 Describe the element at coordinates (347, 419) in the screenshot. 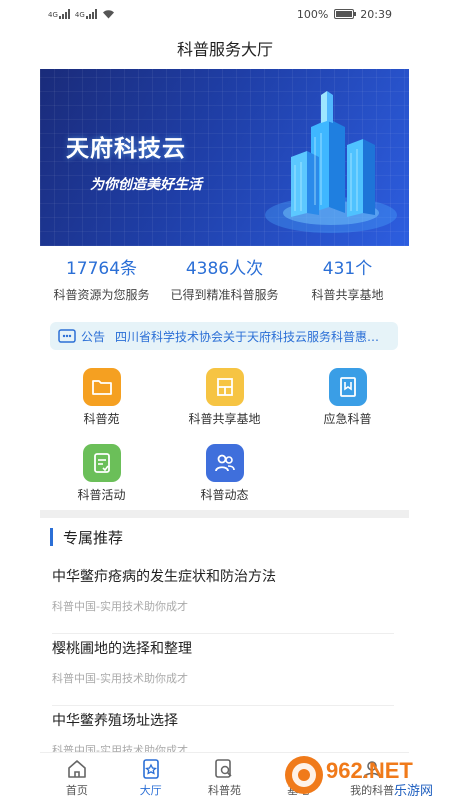

I see `menu-label: 应急科普` at that location.